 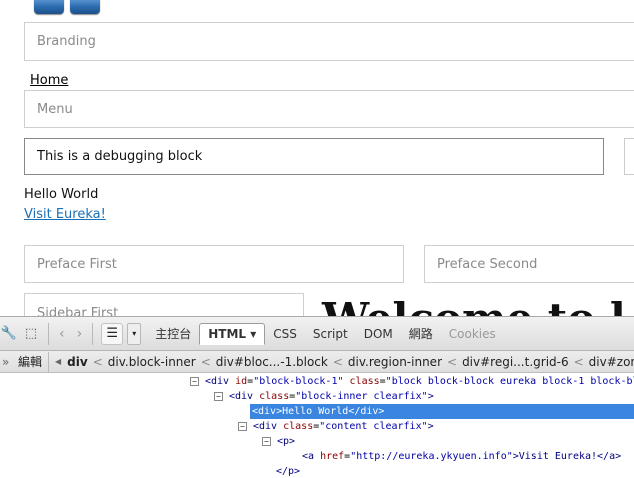 I want to click on side-region-stub, so click(x=629, y=156).